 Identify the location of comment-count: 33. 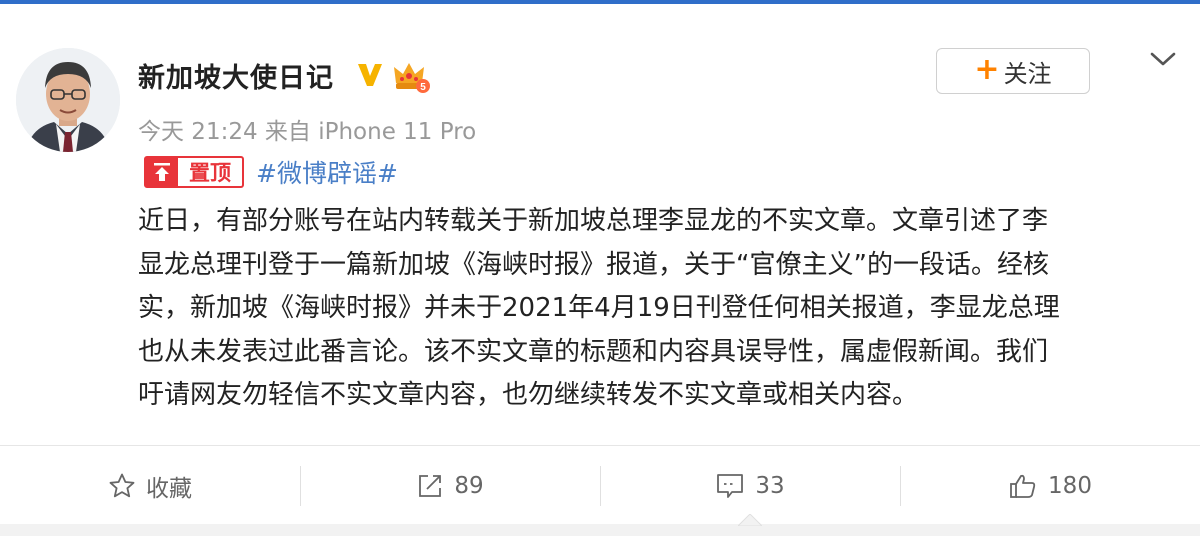
(770, 486).